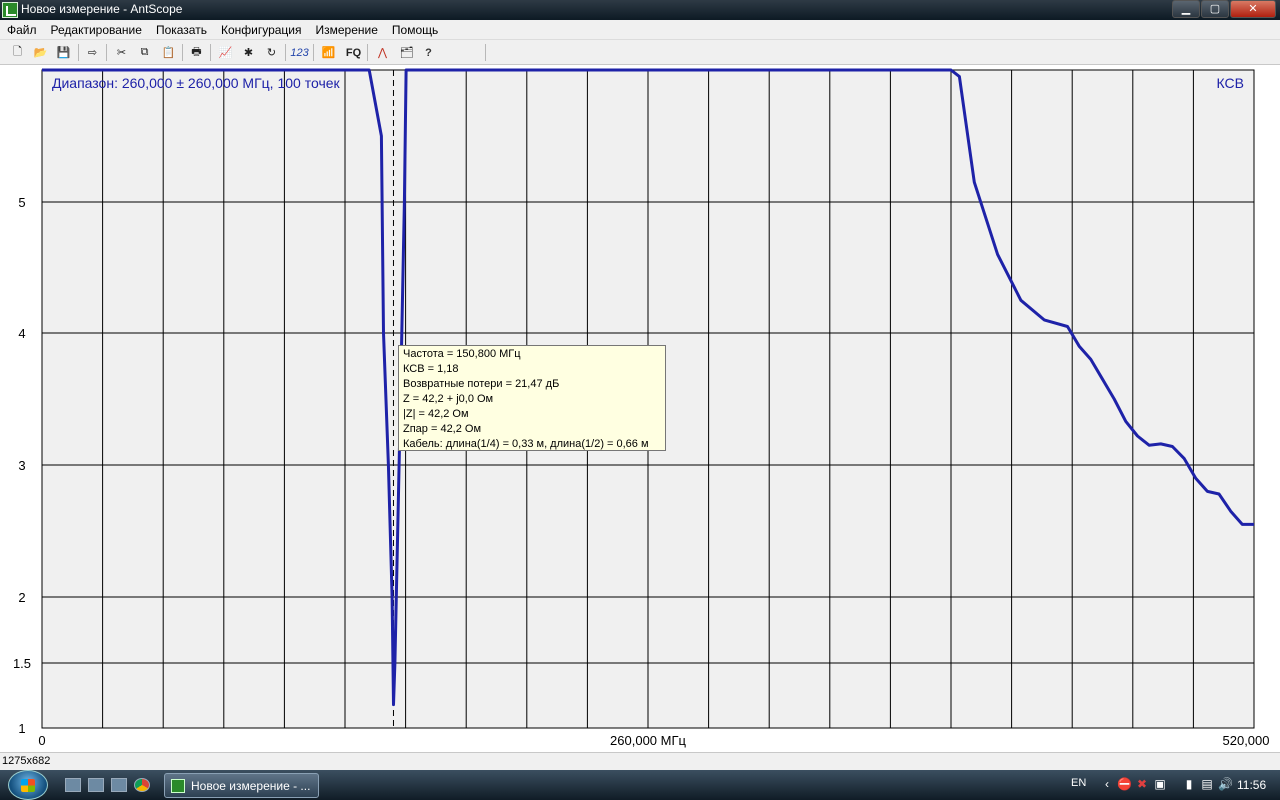 This screenshot has width=1280, height=800. Describe the element at coordinates (640, 52) in the screenshot. I see `toolbar: 🗋 📂 💾 ⇨ ✂ ⧉ 📋 🖶 📈 ✱ ↻ 123 📶 FQ ⋀ 🗂 ?` at that location.